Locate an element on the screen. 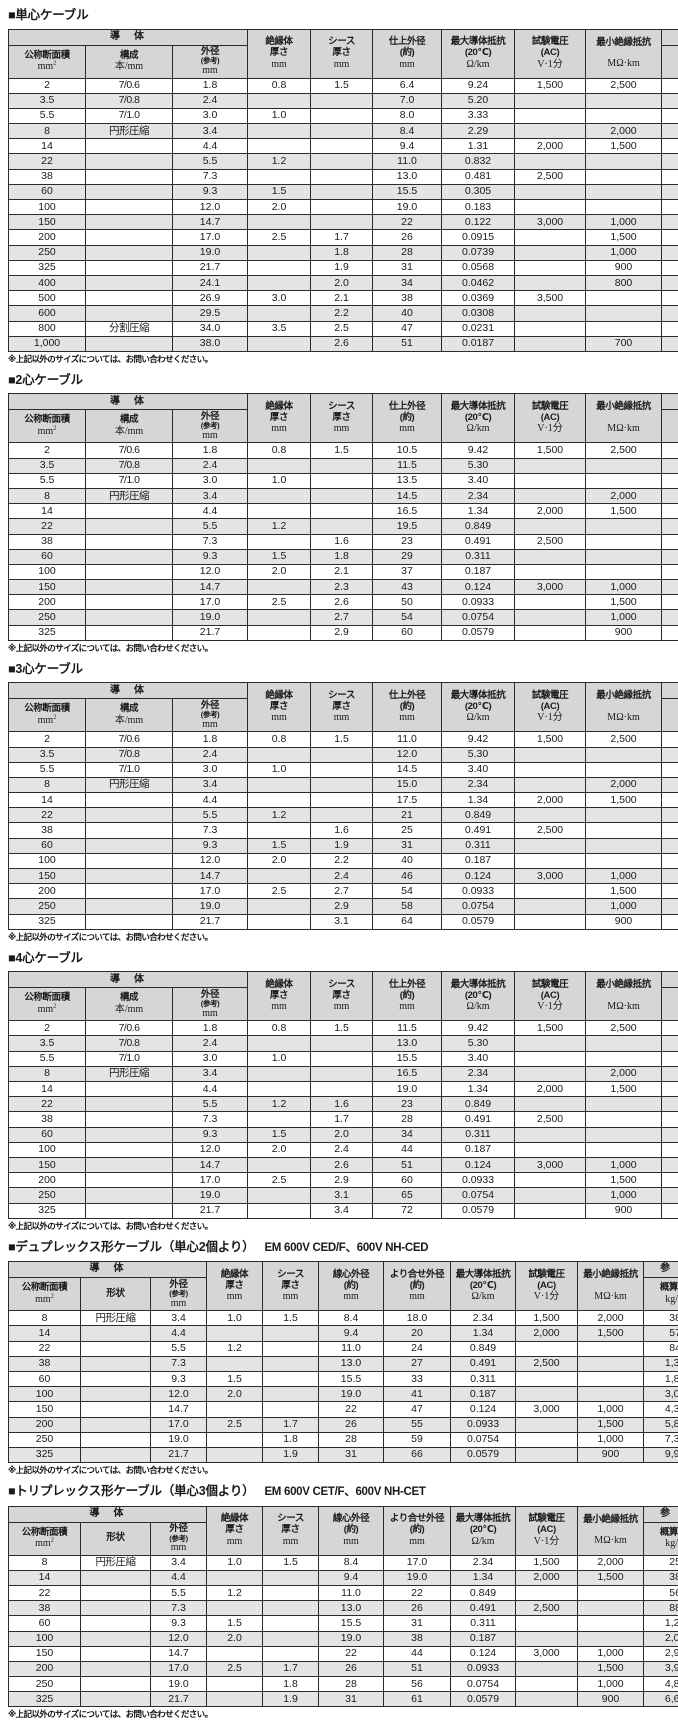 The width and height of the screenshot is (678, 1720). cell-nominal-area: 2 is located at coordinates (47, 739).